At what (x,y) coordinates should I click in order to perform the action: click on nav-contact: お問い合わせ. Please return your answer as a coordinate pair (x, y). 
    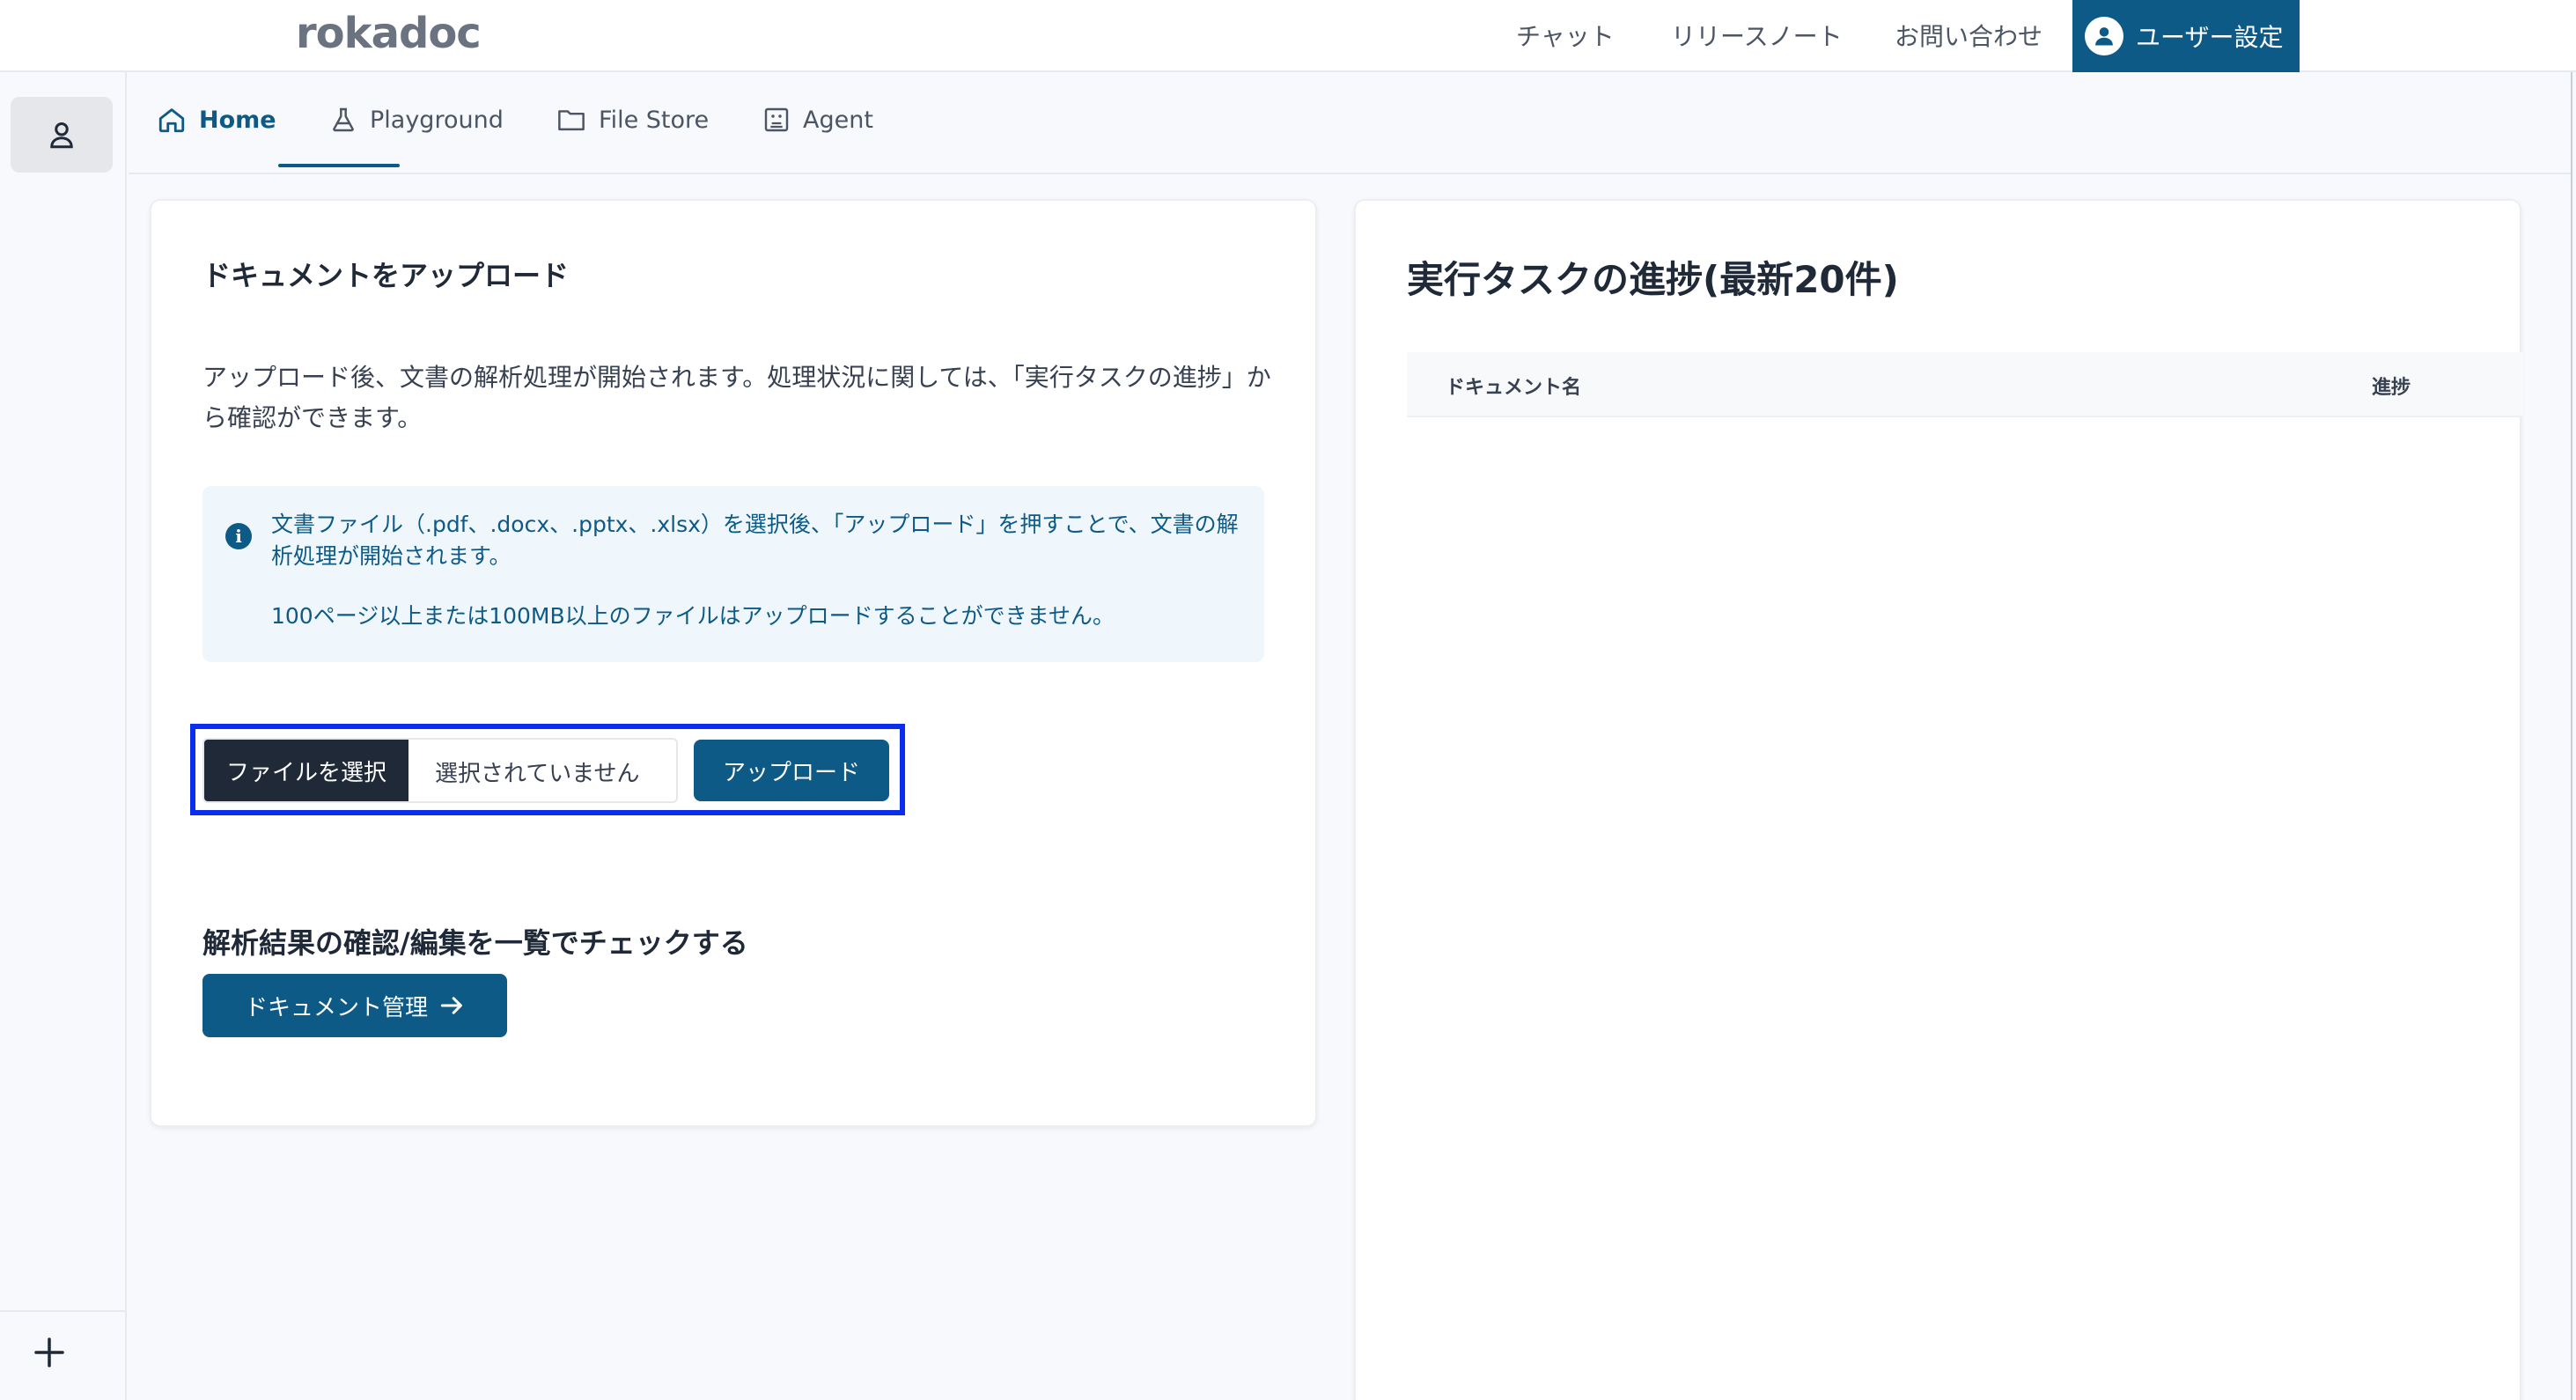
    Looking at the image, I should click on (1969, 35).